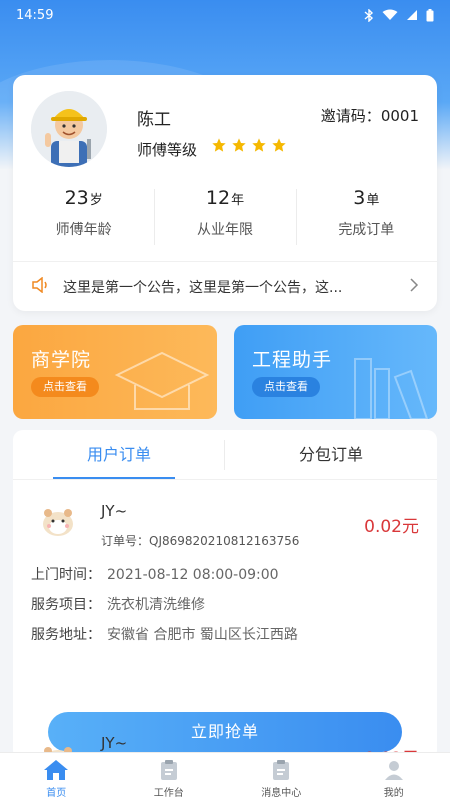 The image size is (450, 800). I want to click on message-icon, so click(281, 770).